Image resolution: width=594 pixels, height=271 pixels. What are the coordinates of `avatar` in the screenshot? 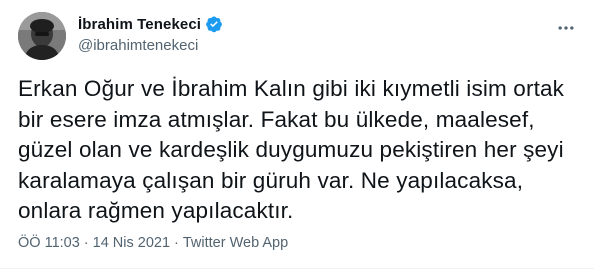 It's located at (42, 36).